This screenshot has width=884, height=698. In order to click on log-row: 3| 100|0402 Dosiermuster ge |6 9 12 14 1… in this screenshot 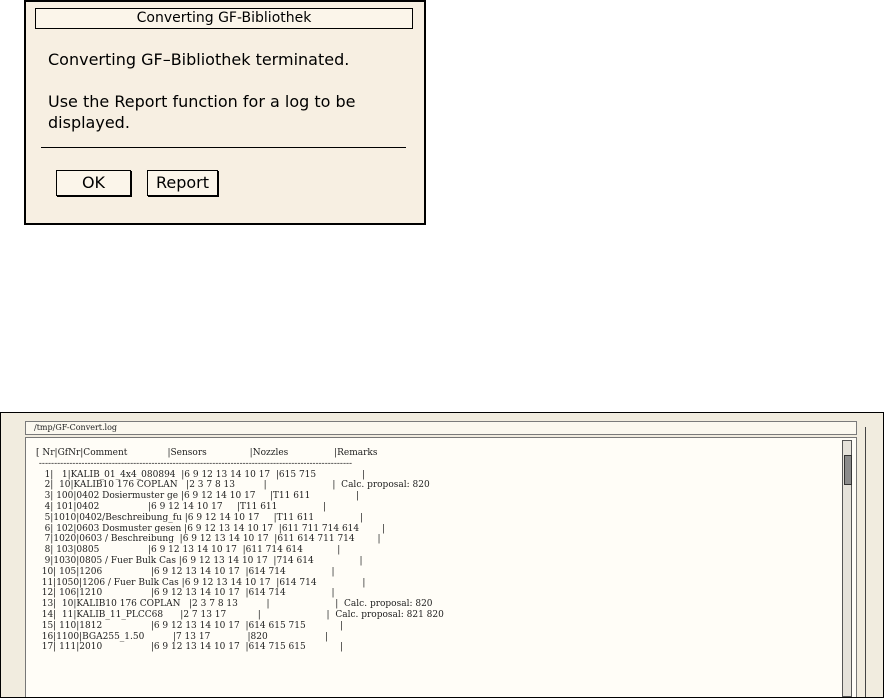, I will do `click(198, 496)`.